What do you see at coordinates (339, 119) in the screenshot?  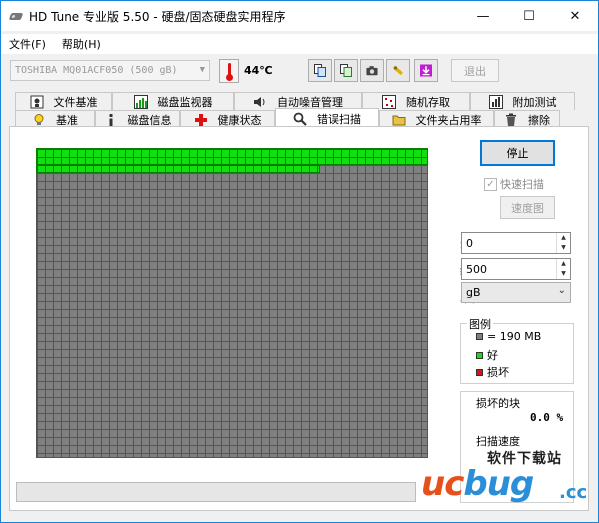 I see `tab-label: 错误扫描` at bounding box center [339, 119].